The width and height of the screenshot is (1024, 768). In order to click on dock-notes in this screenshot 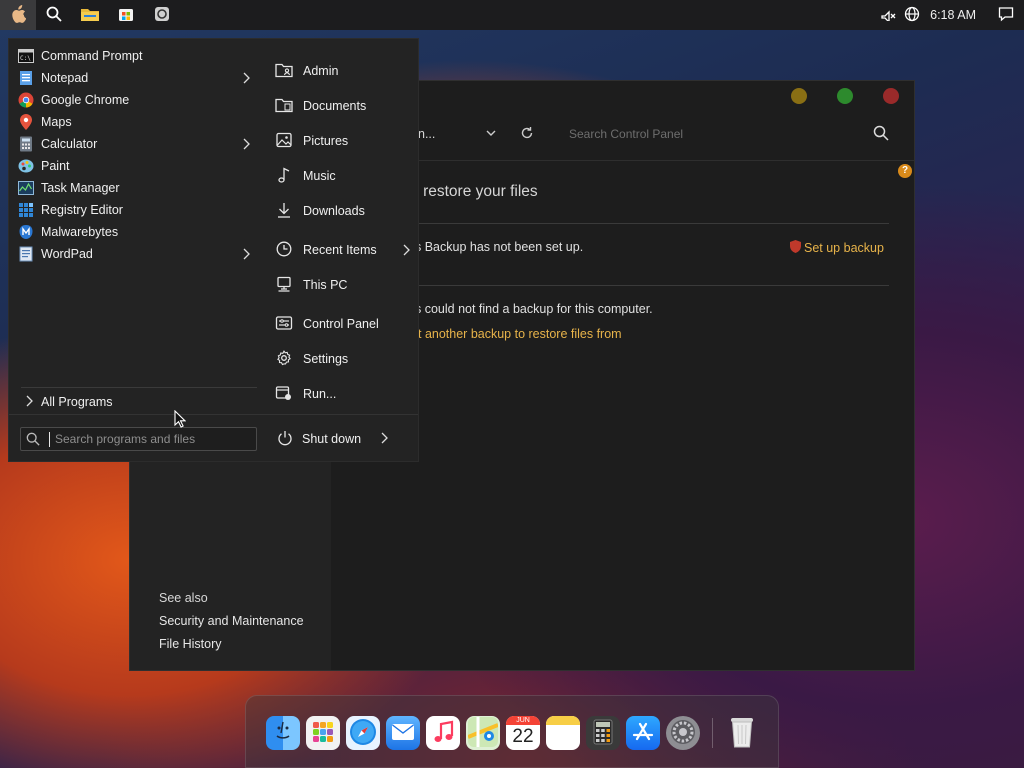, I will do `click(563, 733)`.